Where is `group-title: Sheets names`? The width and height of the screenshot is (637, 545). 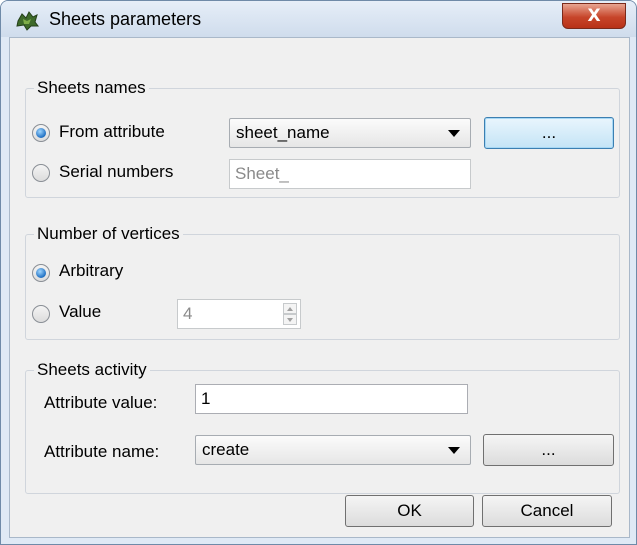
group-title: Sheets names is located at coordinates (91, 88).